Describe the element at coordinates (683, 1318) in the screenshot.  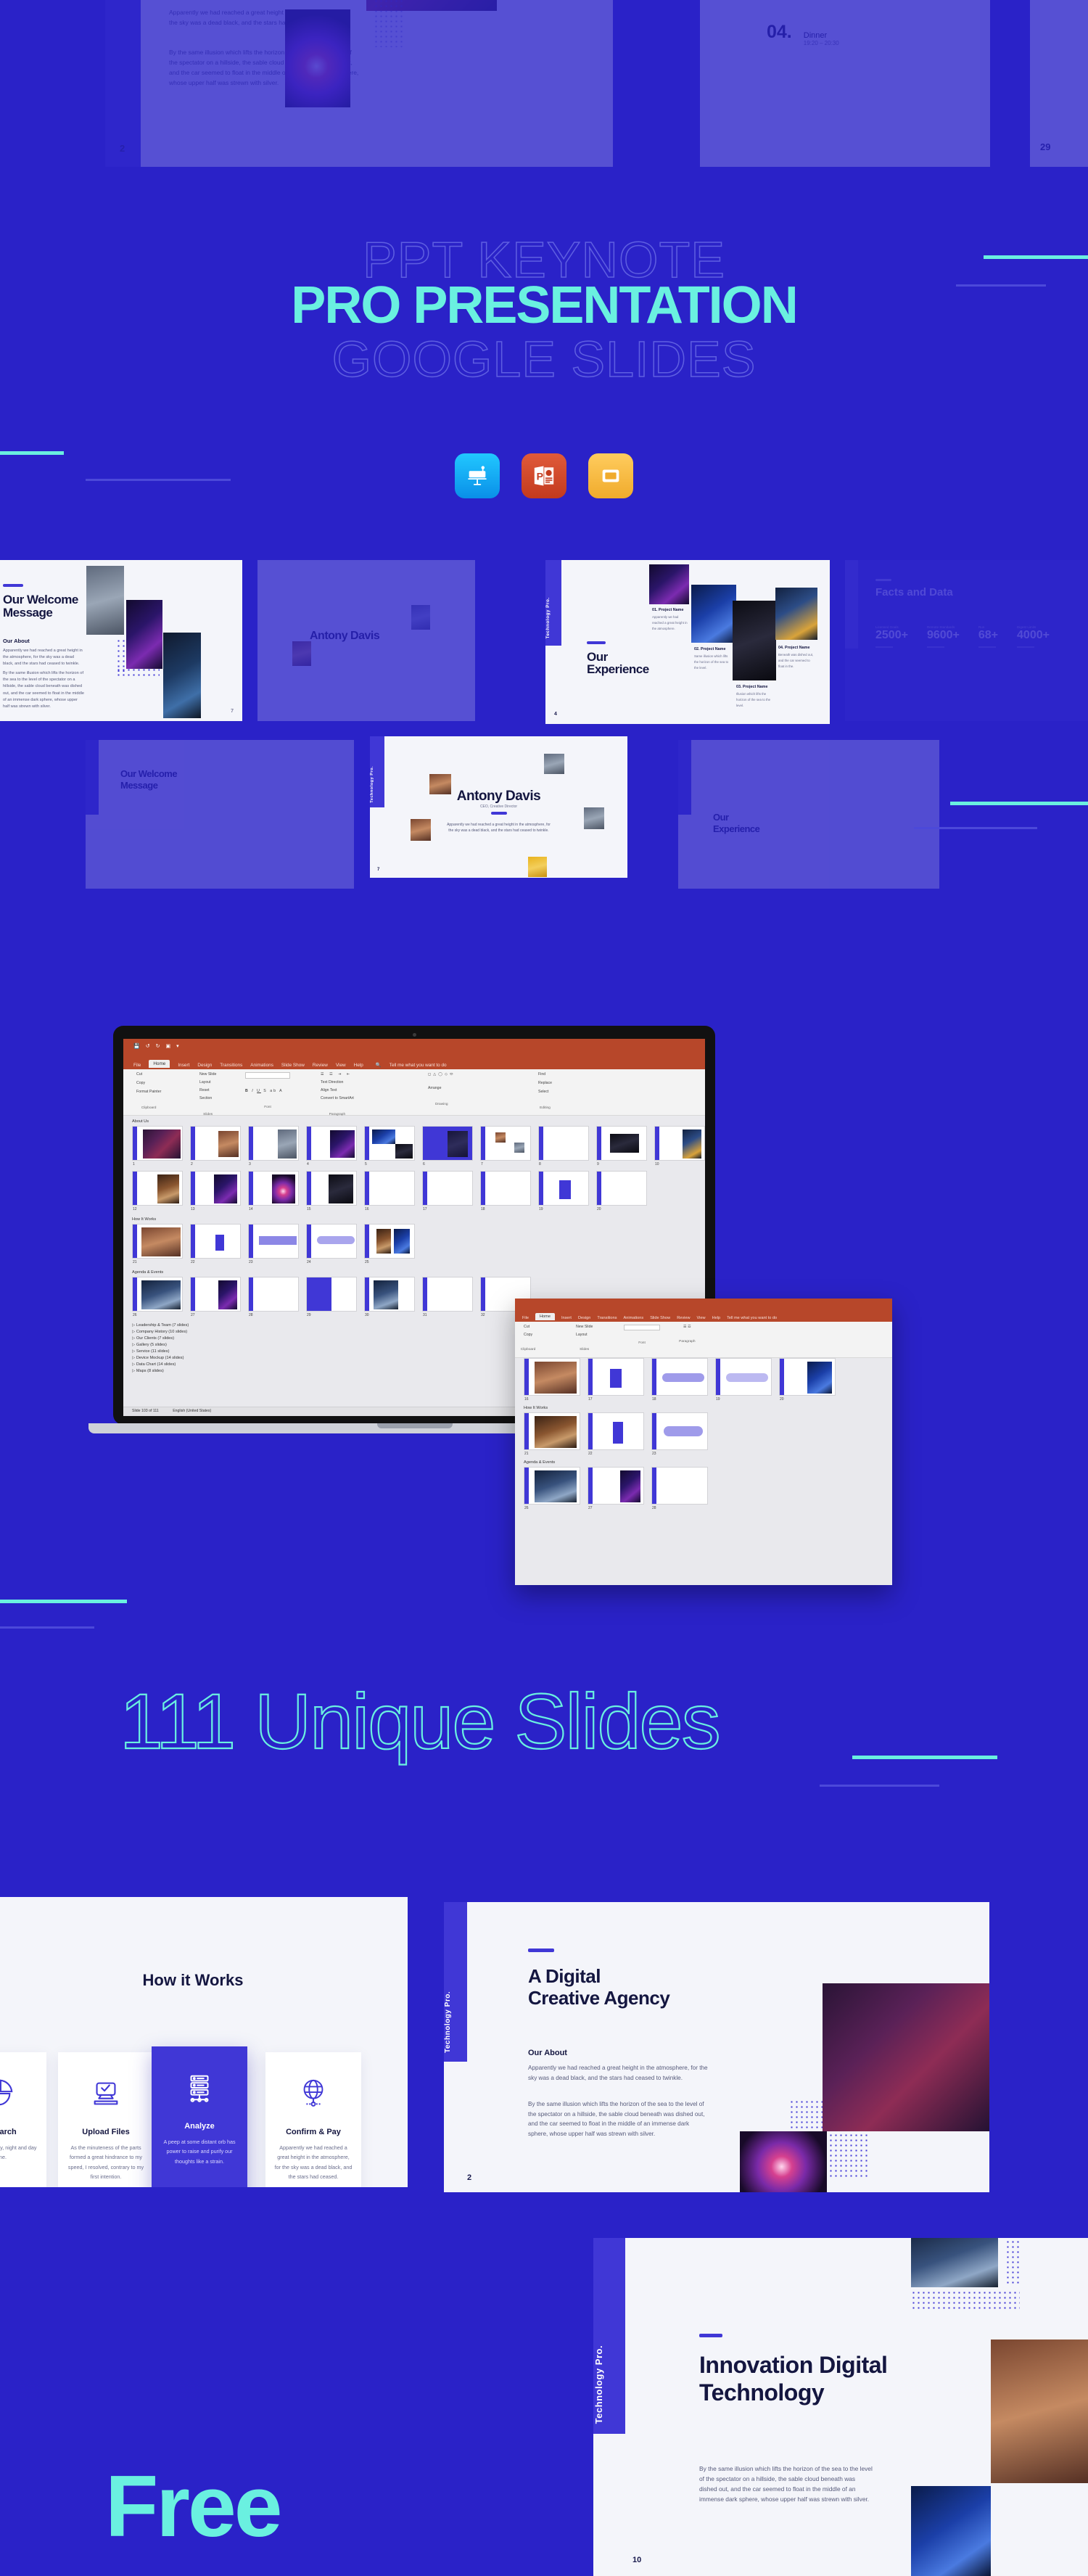
I see `tab-review: Review` at that location.